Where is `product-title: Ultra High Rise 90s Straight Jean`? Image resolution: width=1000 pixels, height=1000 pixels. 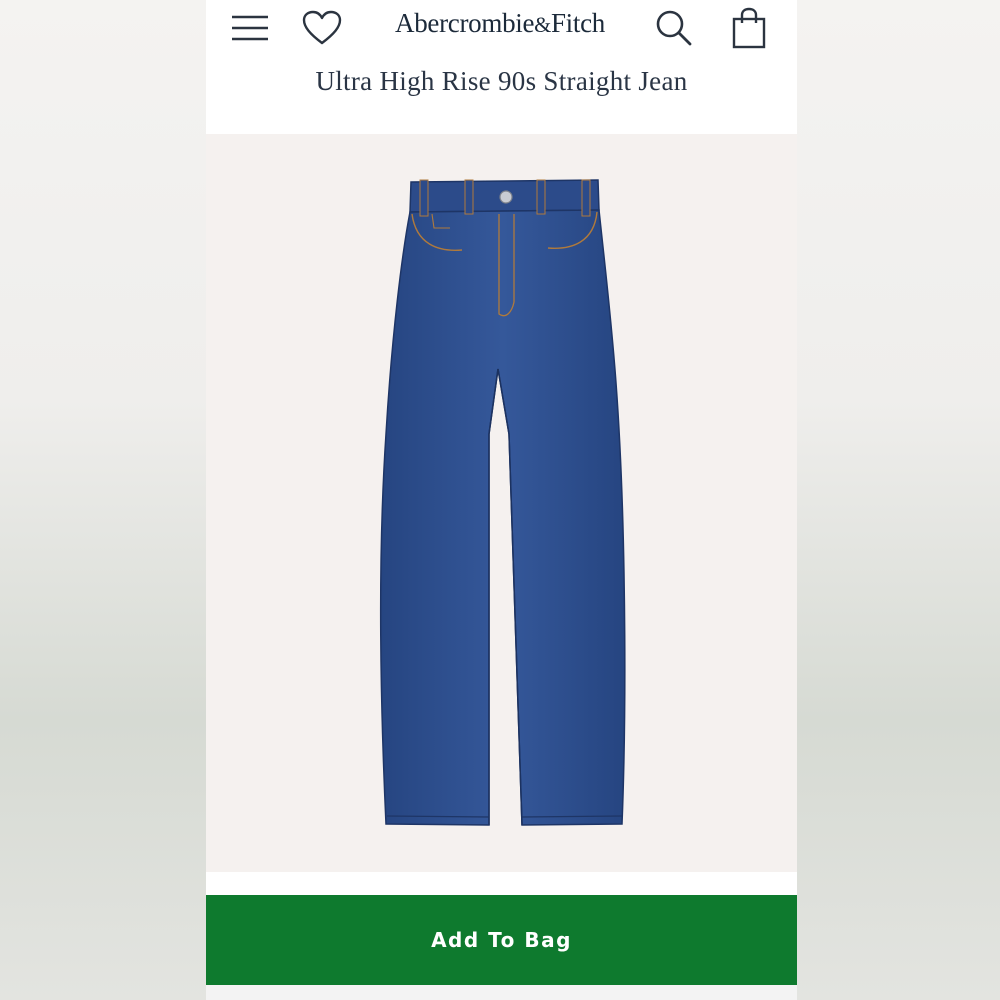
product-title: Ultra High Rise 90s Straight Jean is located at coordinates (501, 81).